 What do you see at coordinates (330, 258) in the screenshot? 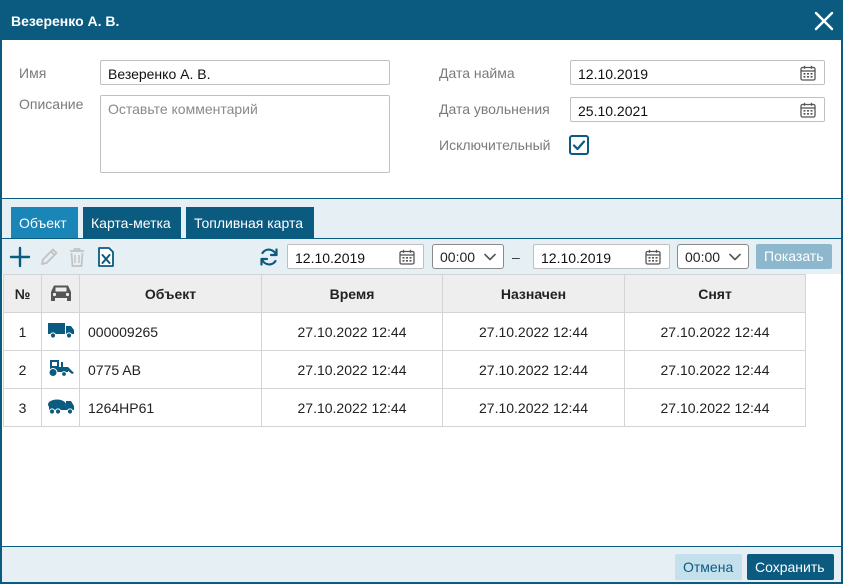
I see `date-from-value: 12.10.2019` at bounding box center [330, 258].